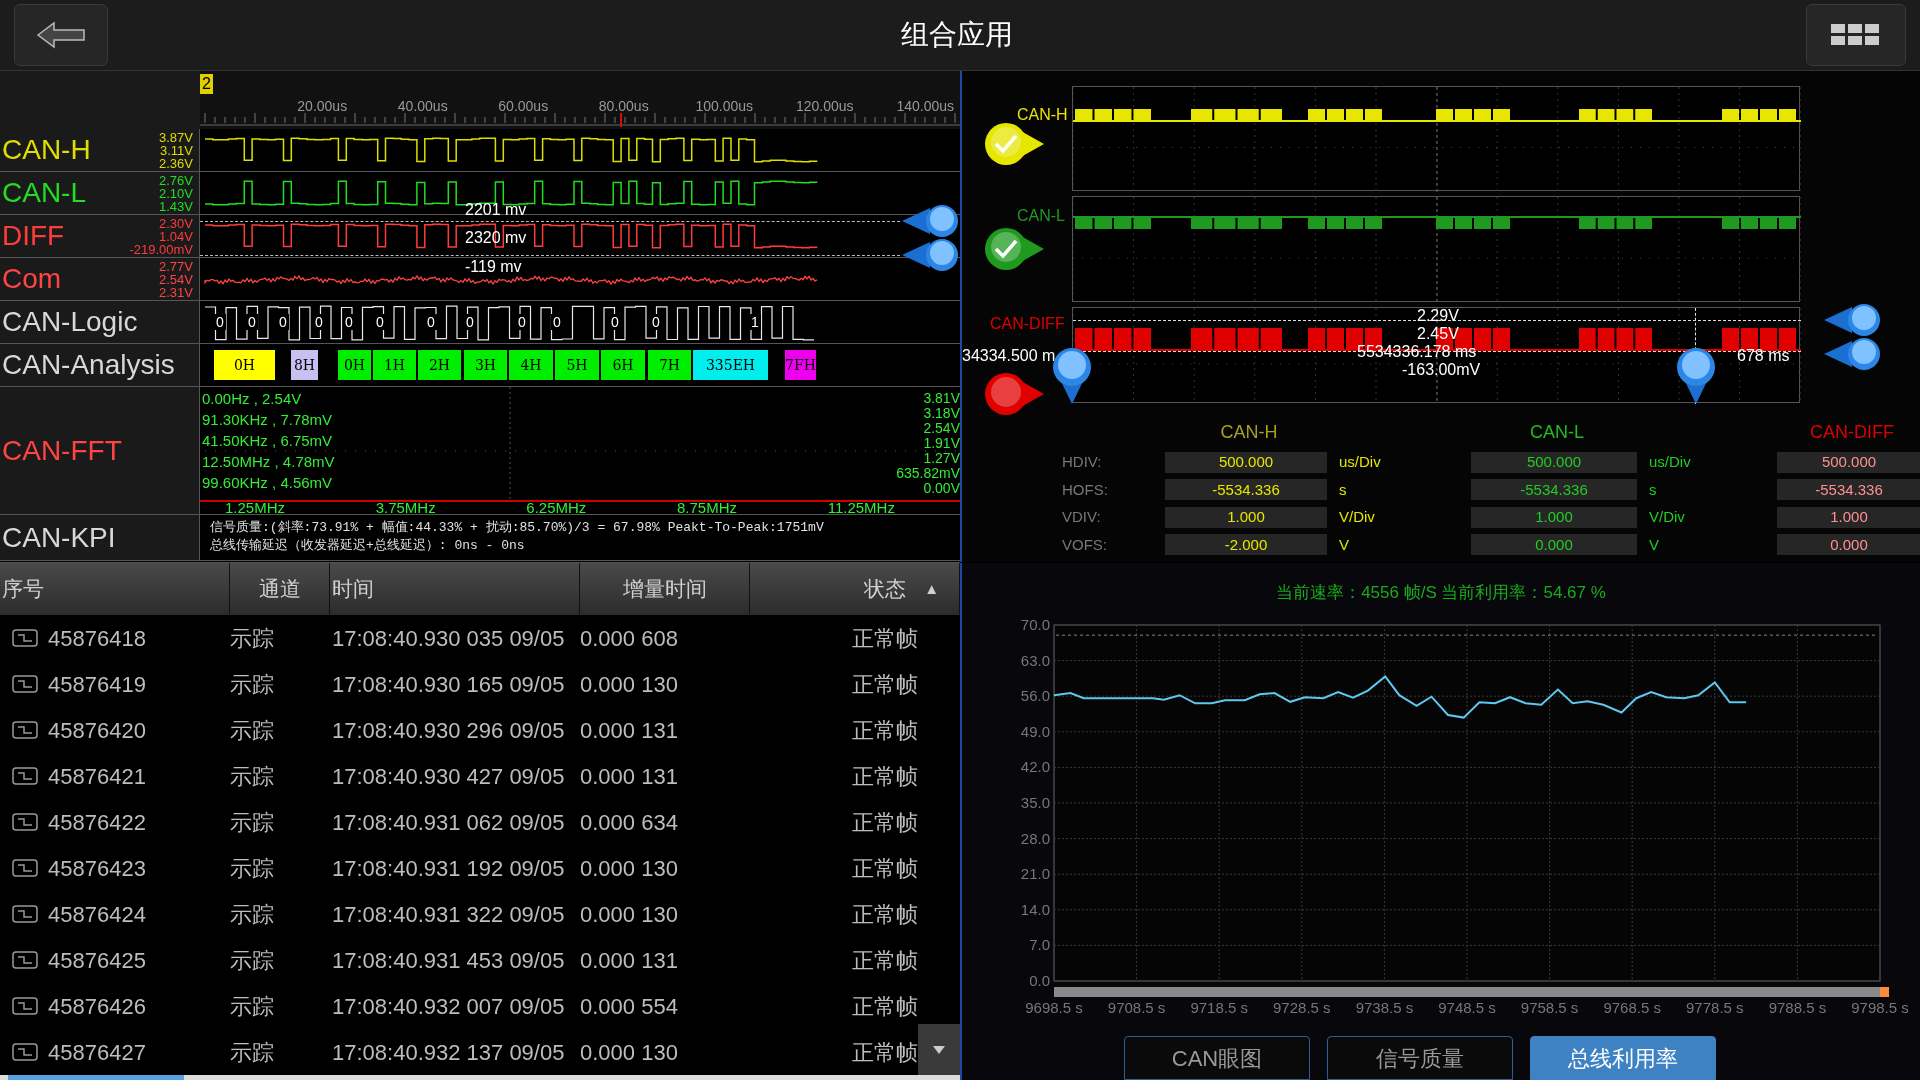 This screenshot has width=1920, height=1080. What do you see at coordinates (97, 1052) in the screenshot?
I see `table-cell-text: 45876427` at bounding box center [97, 1052].